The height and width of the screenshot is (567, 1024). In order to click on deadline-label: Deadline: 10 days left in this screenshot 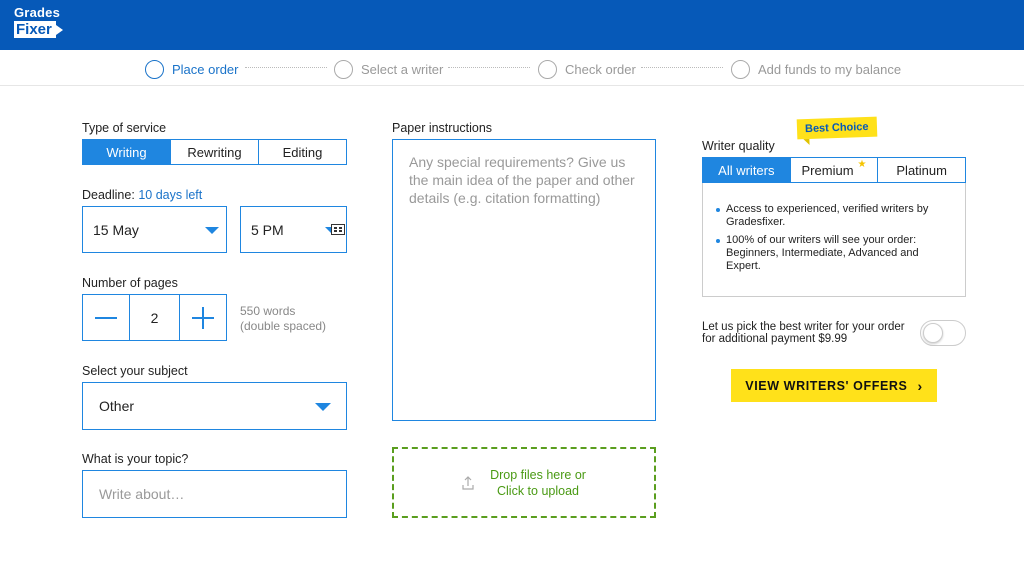, I will do `click(142, 195)`.